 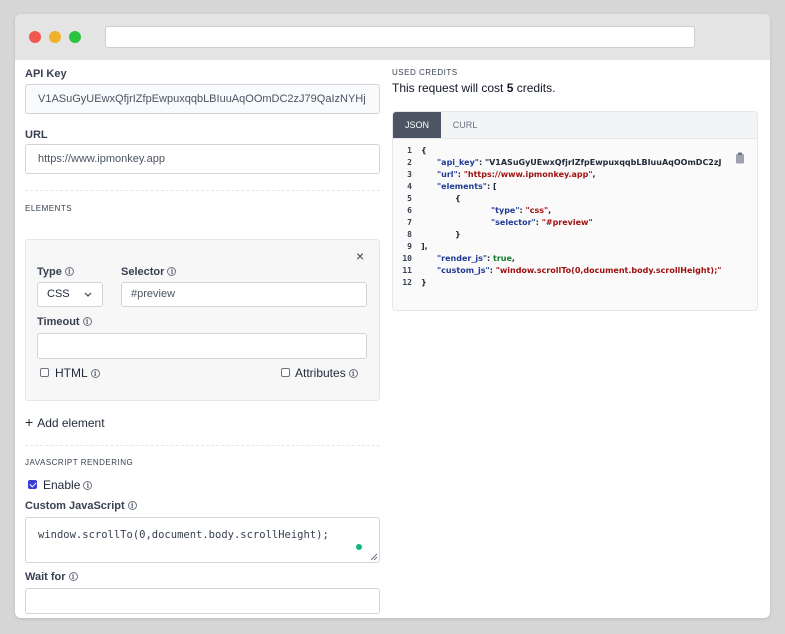 I want to click on api-key-label: API Key, so click(x=46, y=74).